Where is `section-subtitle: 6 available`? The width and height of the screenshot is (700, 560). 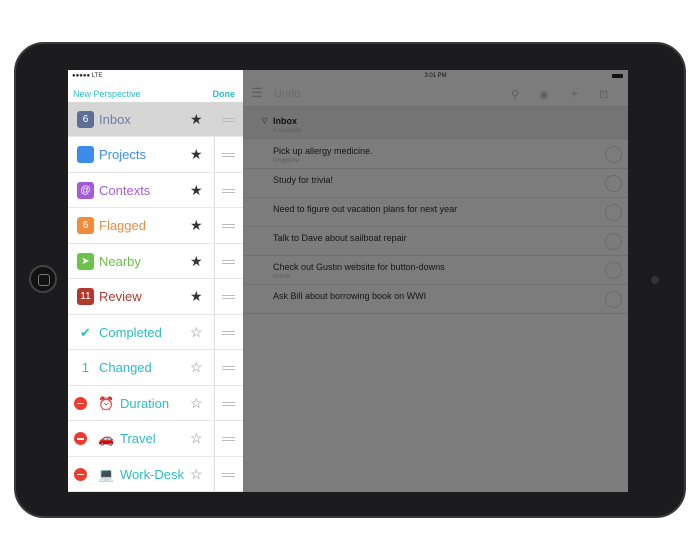
section-subtitle: 6 available is located at coordinates (287, 131).